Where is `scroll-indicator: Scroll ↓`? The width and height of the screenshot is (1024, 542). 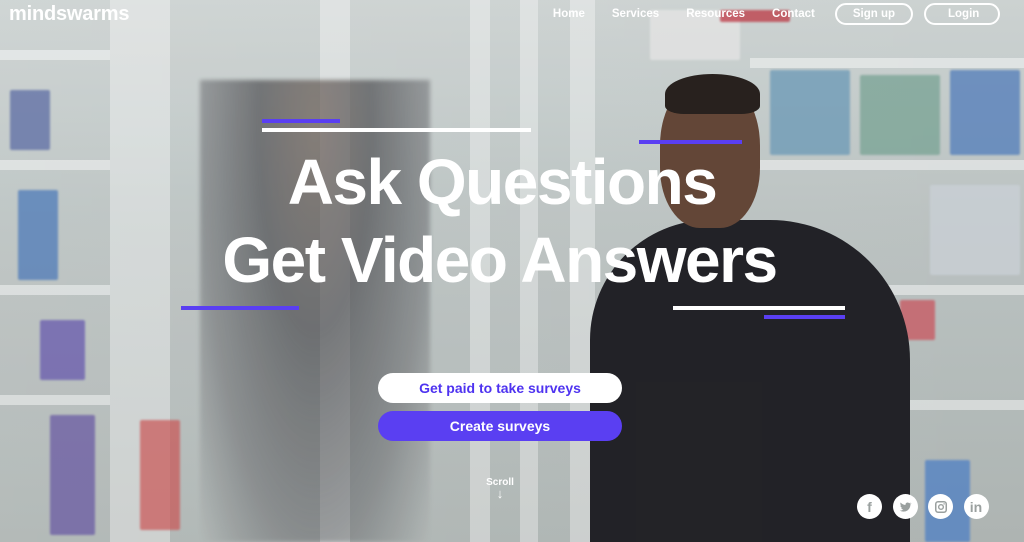
scroll-indicator: Scroll ↓ is located at coordinates (500, 488).